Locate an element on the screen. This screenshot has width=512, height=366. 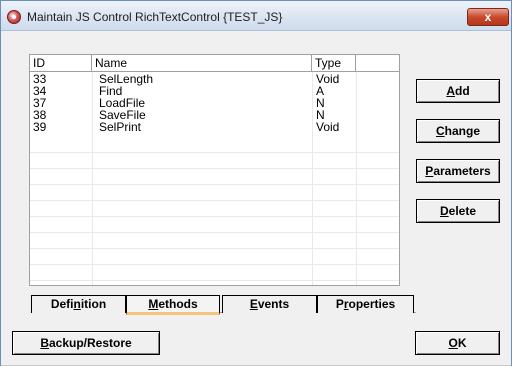
ok-label: K is located at coordinates (462, 343).